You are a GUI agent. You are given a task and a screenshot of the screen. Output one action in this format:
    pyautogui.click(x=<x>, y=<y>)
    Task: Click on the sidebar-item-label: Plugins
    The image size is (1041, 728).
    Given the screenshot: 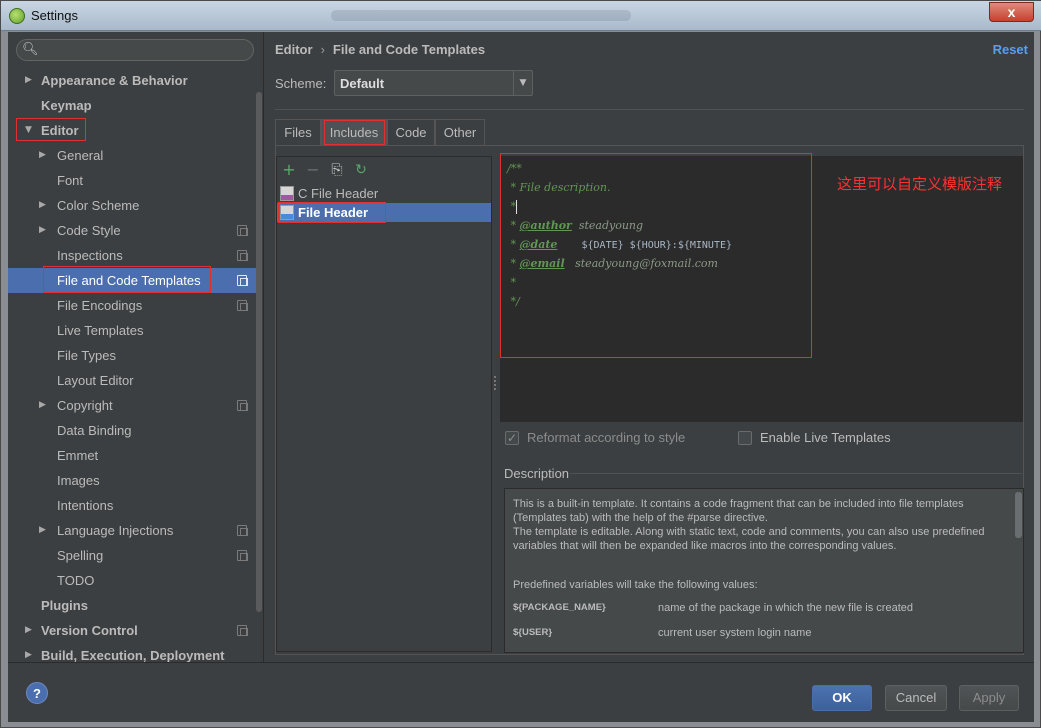 What is the action you would take?
    pyautogui.click(x=64, y=605)
    